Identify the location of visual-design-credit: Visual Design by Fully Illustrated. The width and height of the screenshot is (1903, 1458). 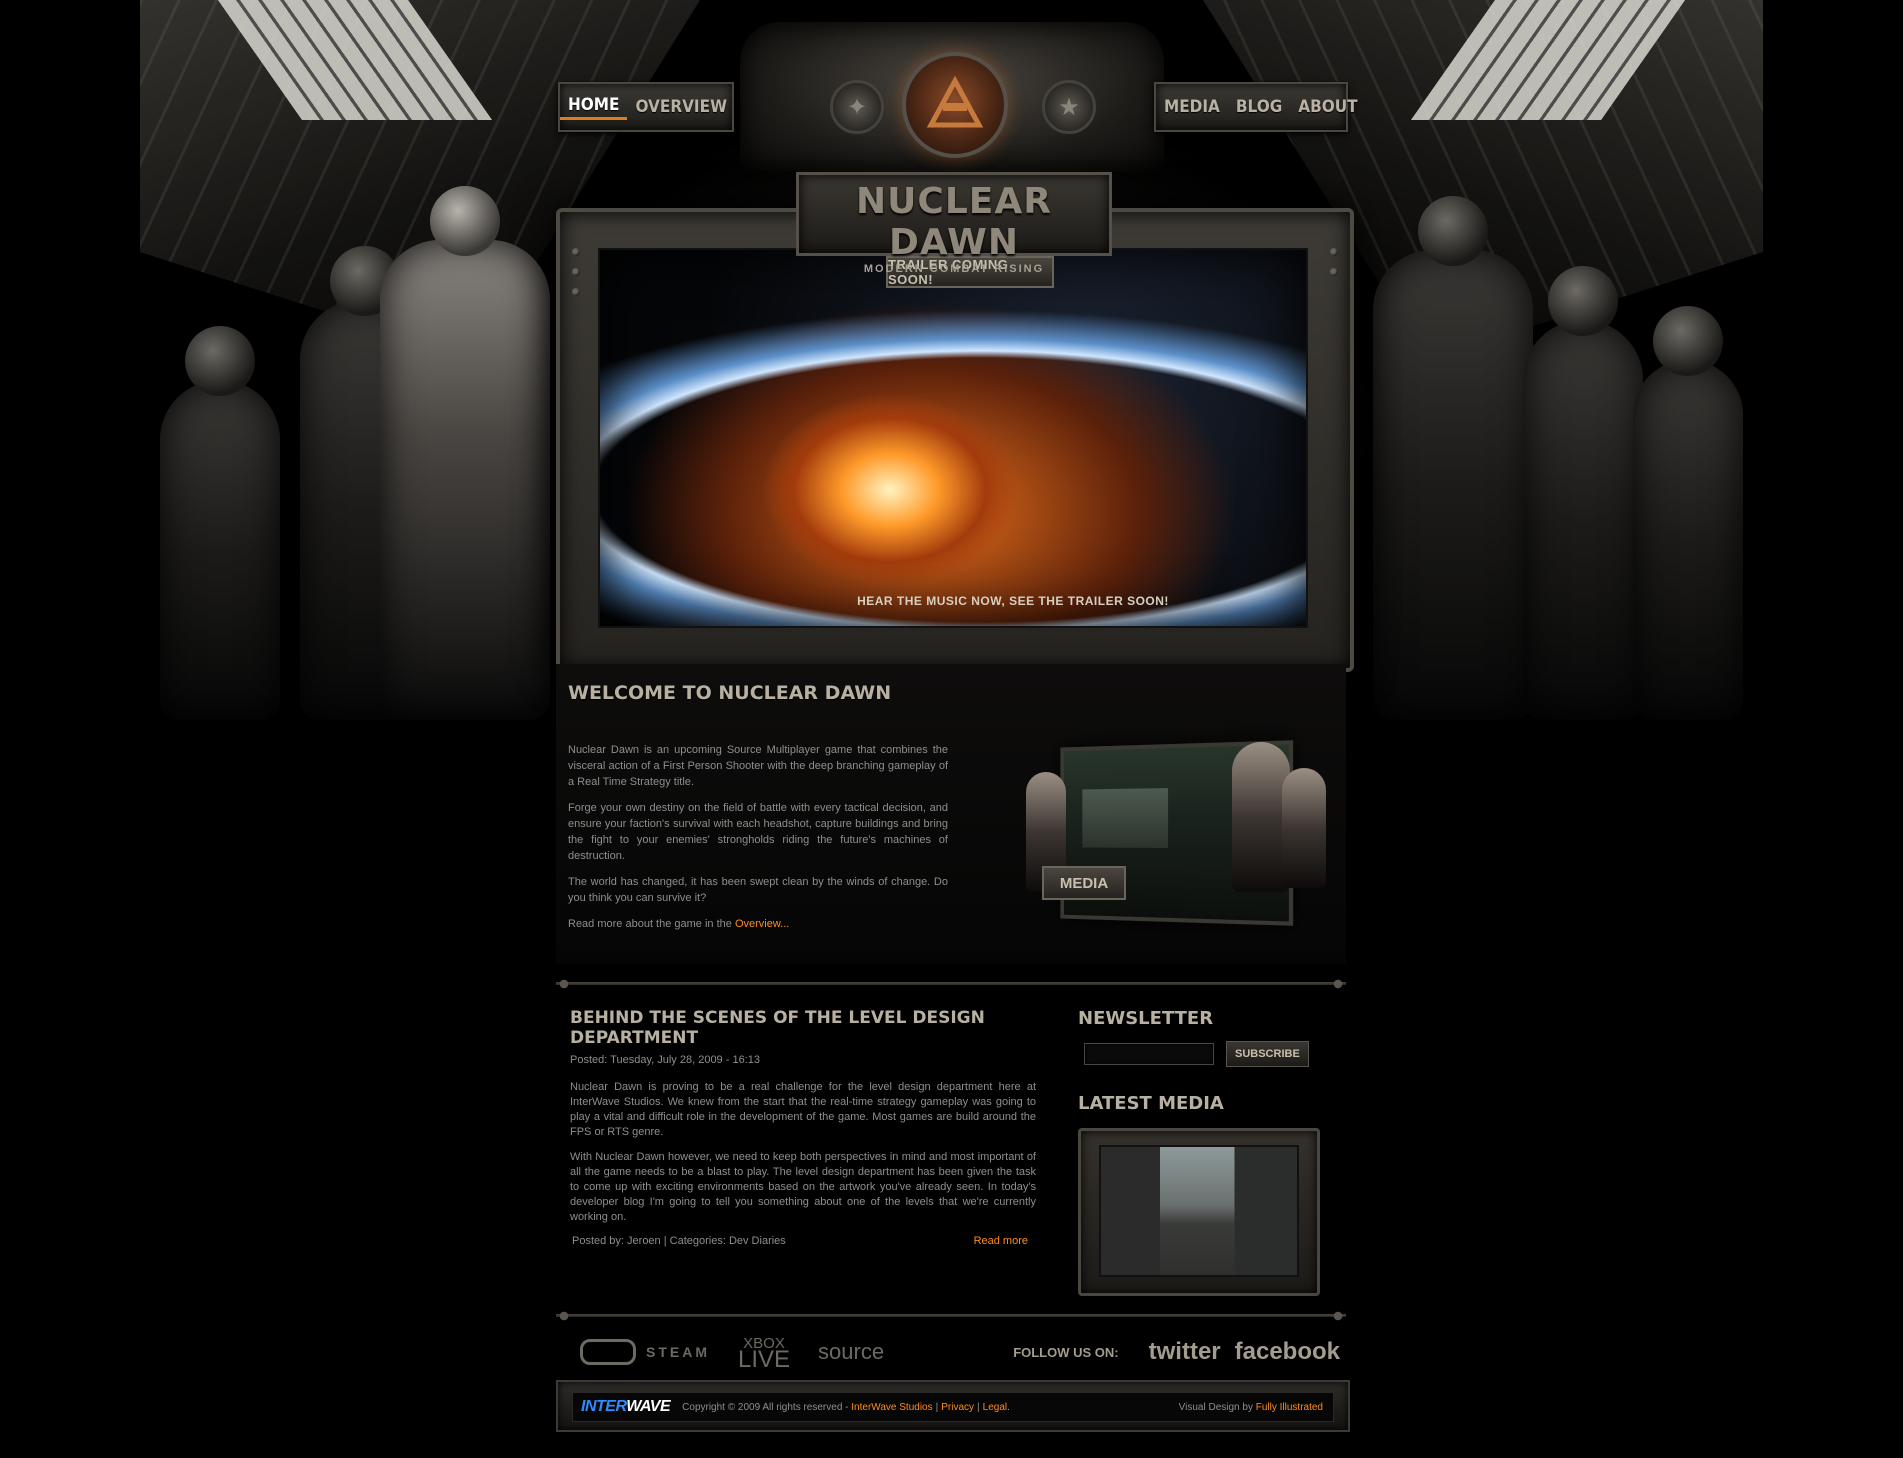
(1251, 1407).